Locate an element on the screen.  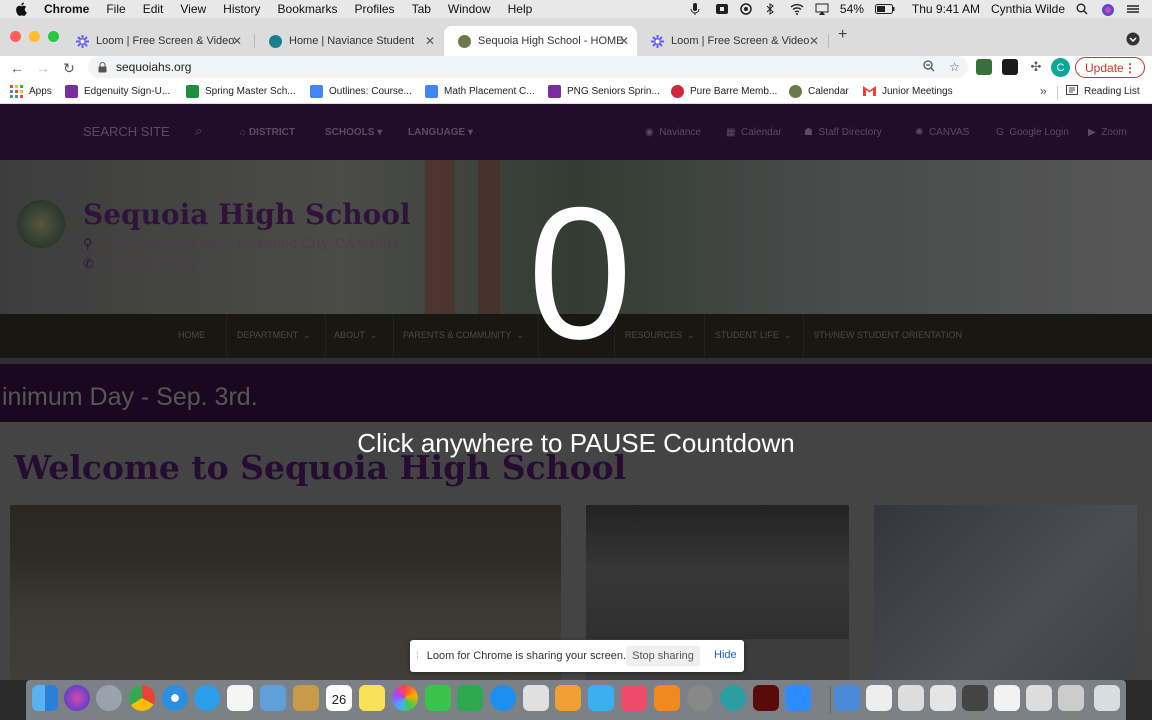
browser-toolbar: ← → ↻ sequoiahs.org ☆ ✣ C Update ⋮ is located at coordinates (576, 68).